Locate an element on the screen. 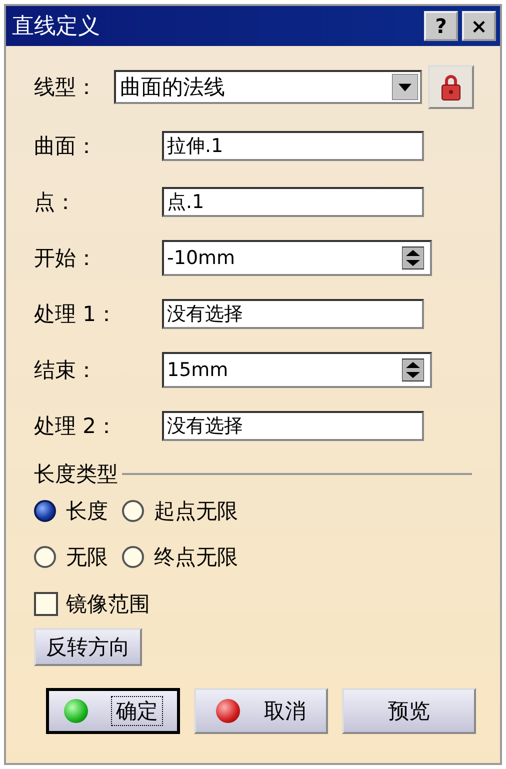 The height and width of the screenshot is (769, 506). cancel-button: 取消 is located at coordinates (261, 711).